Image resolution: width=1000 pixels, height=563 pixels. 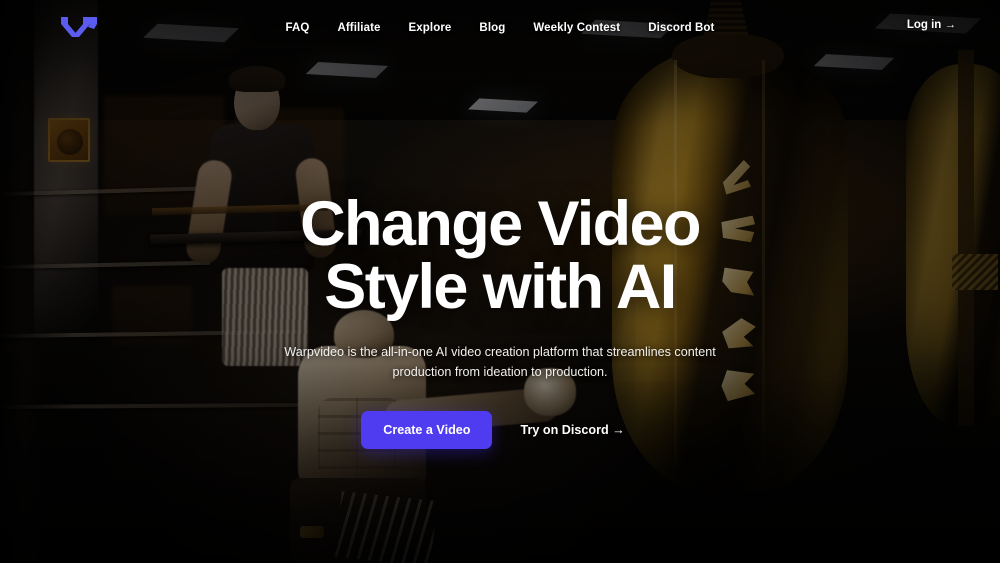 What do you see at coordinates (931, 25) in the screenshot?
I see `login-button: Log in →` at bounding box center [931, 25].